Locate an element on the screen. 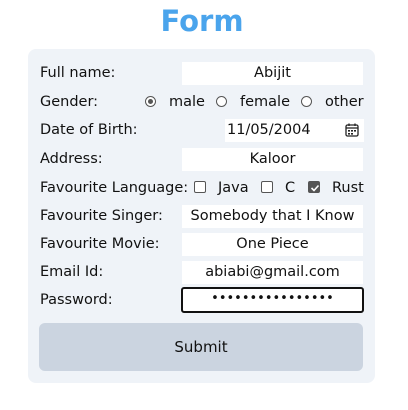  dob-value: 11/05/2004 is located at coordinates (269, 130).